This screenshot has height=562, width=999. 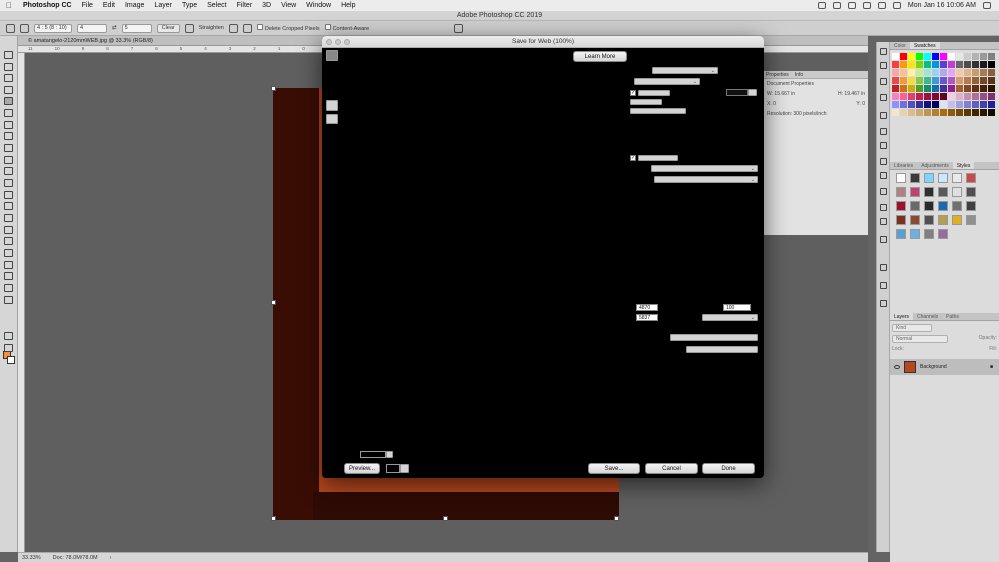 What do you see at coordinates (883, 267) in the screenshot?
I see `tool-presets-icon` at bounding box center [883, 267].